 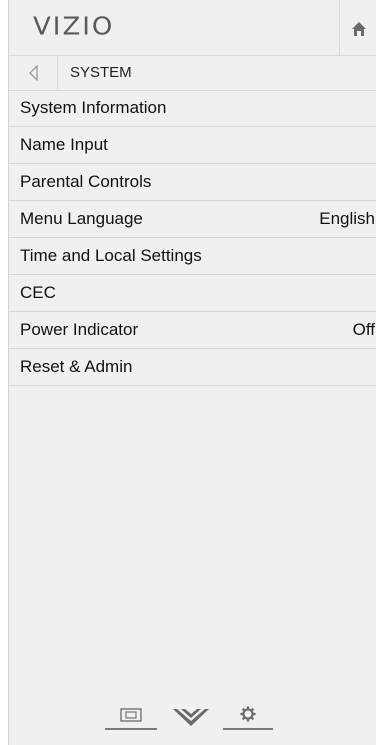 I want to click on breadcrumb-title: SYSTEM, so click(x=101, y=72).